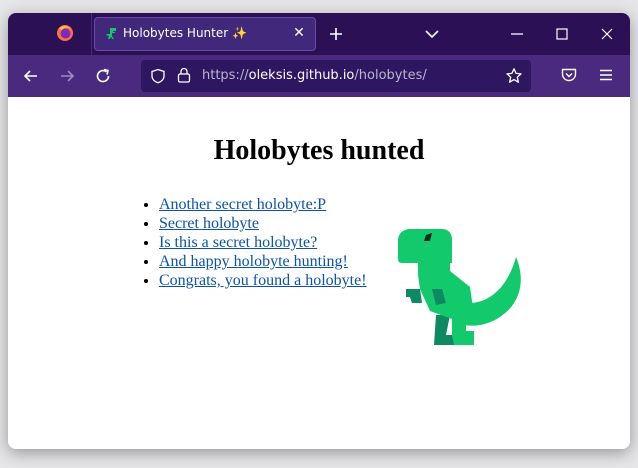 The height and width of the screenshot is (468, 638). Describe the element at coordinates (606, 75) in the screenshot. I see `hamburger-menu-icon` at that location.